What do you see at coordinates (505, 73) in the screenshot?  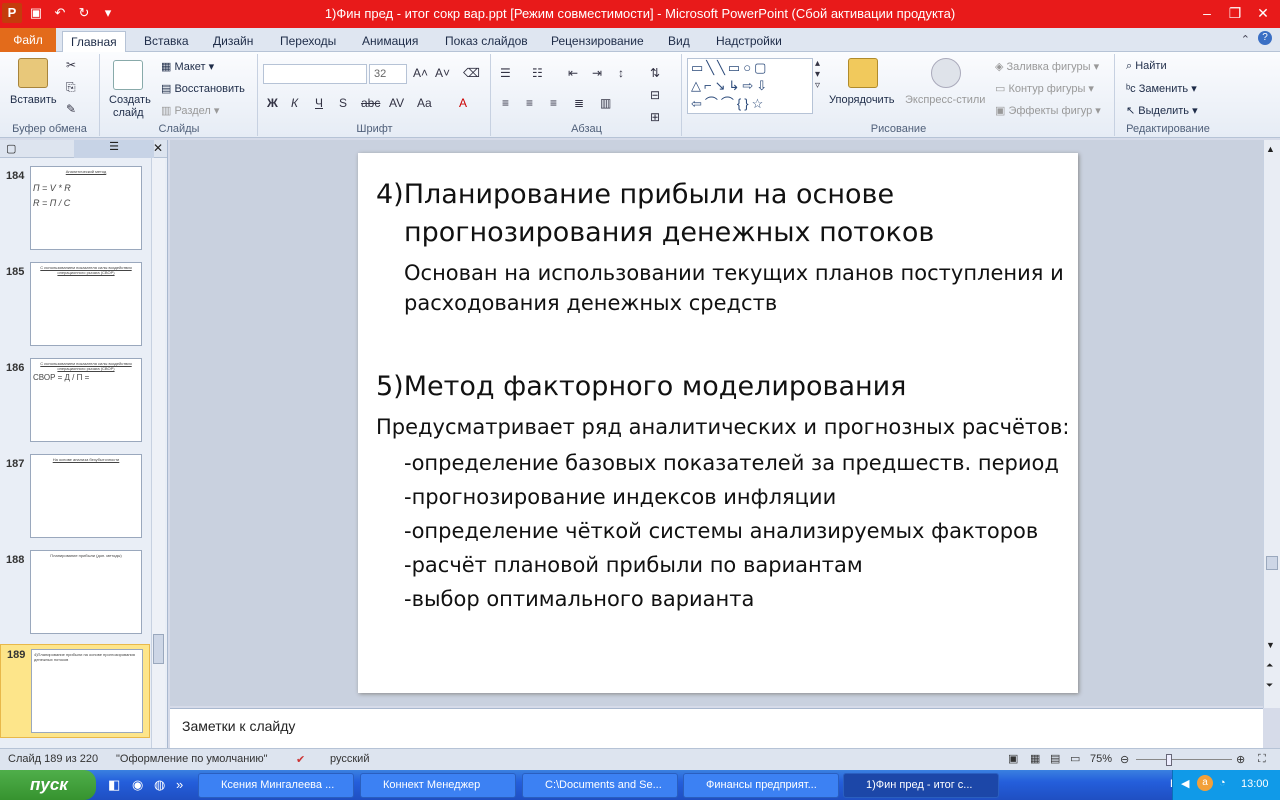 I see `bullets-icon: ☰` at bounding box center [505, 73].